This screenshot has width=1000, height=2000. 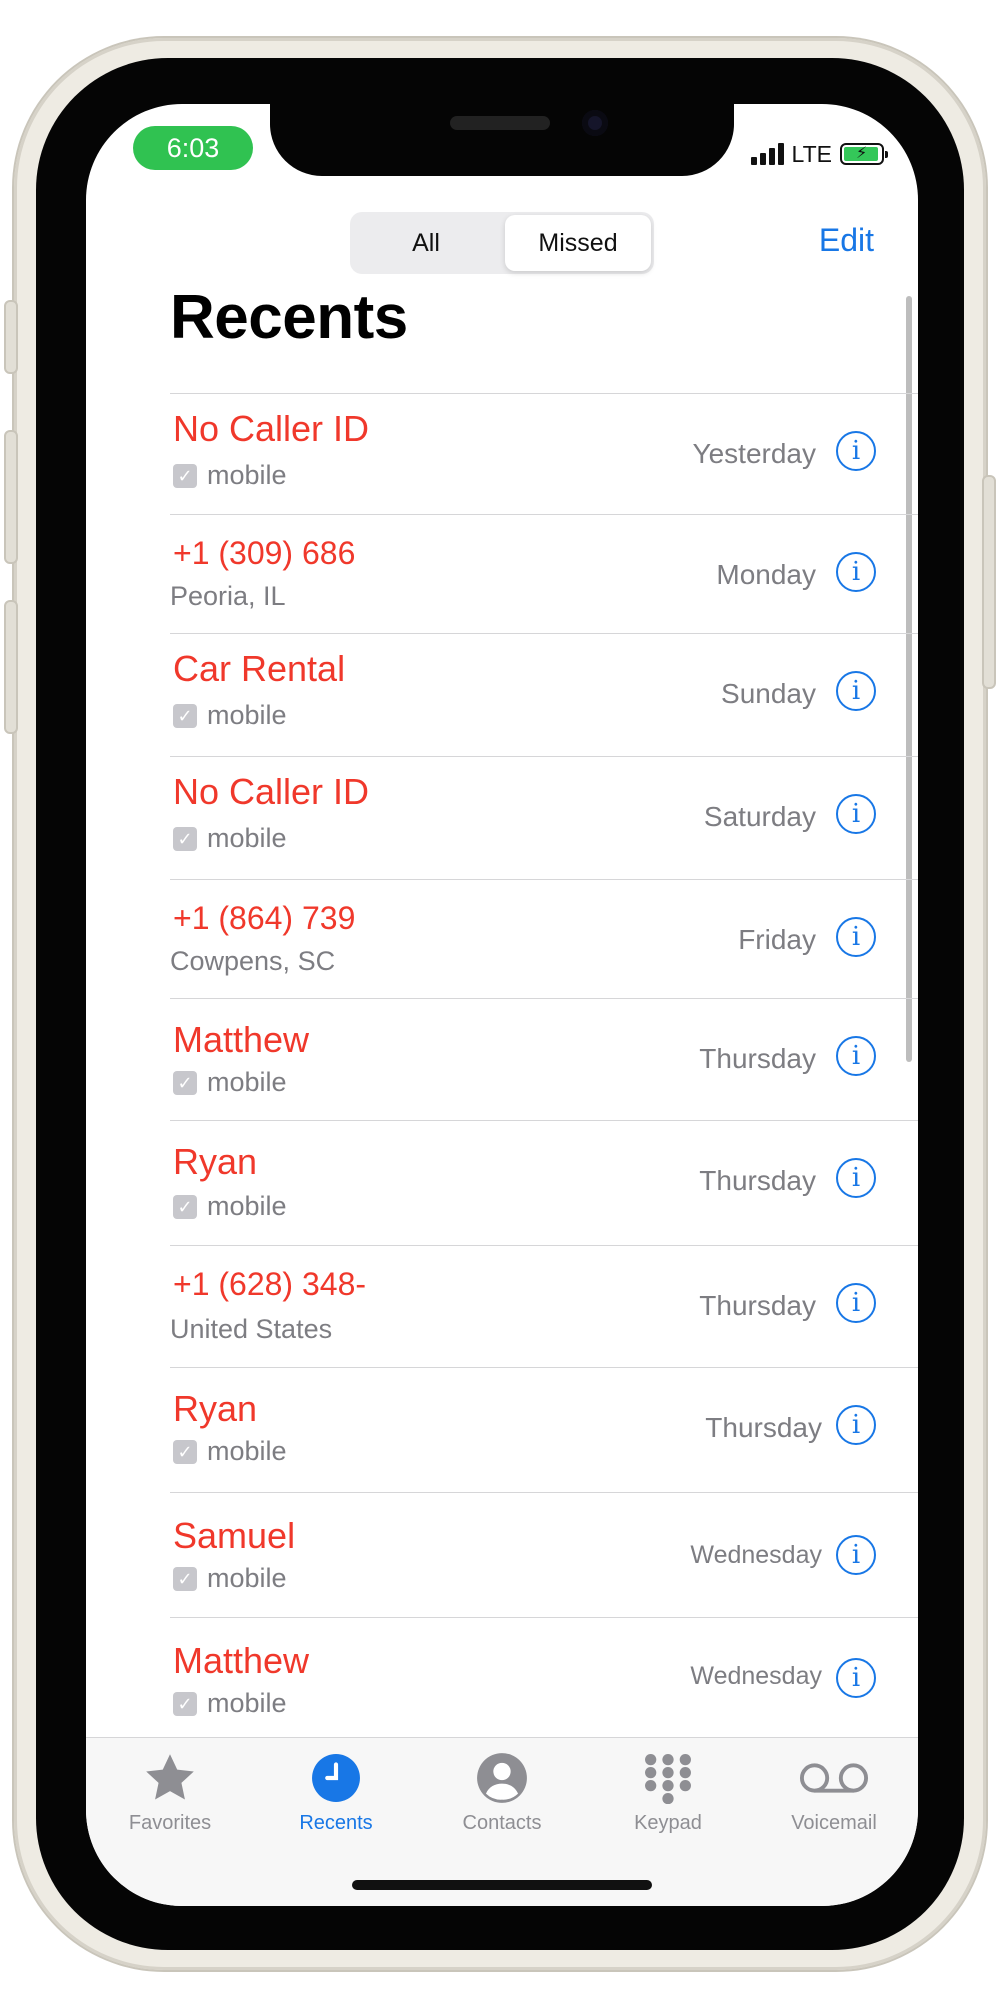 What do you see at coordinates (544, 694) in the screenshot?
I see `call-row: Car Rental ✓ mobile Sunday i` at bounding box center [544, 694].